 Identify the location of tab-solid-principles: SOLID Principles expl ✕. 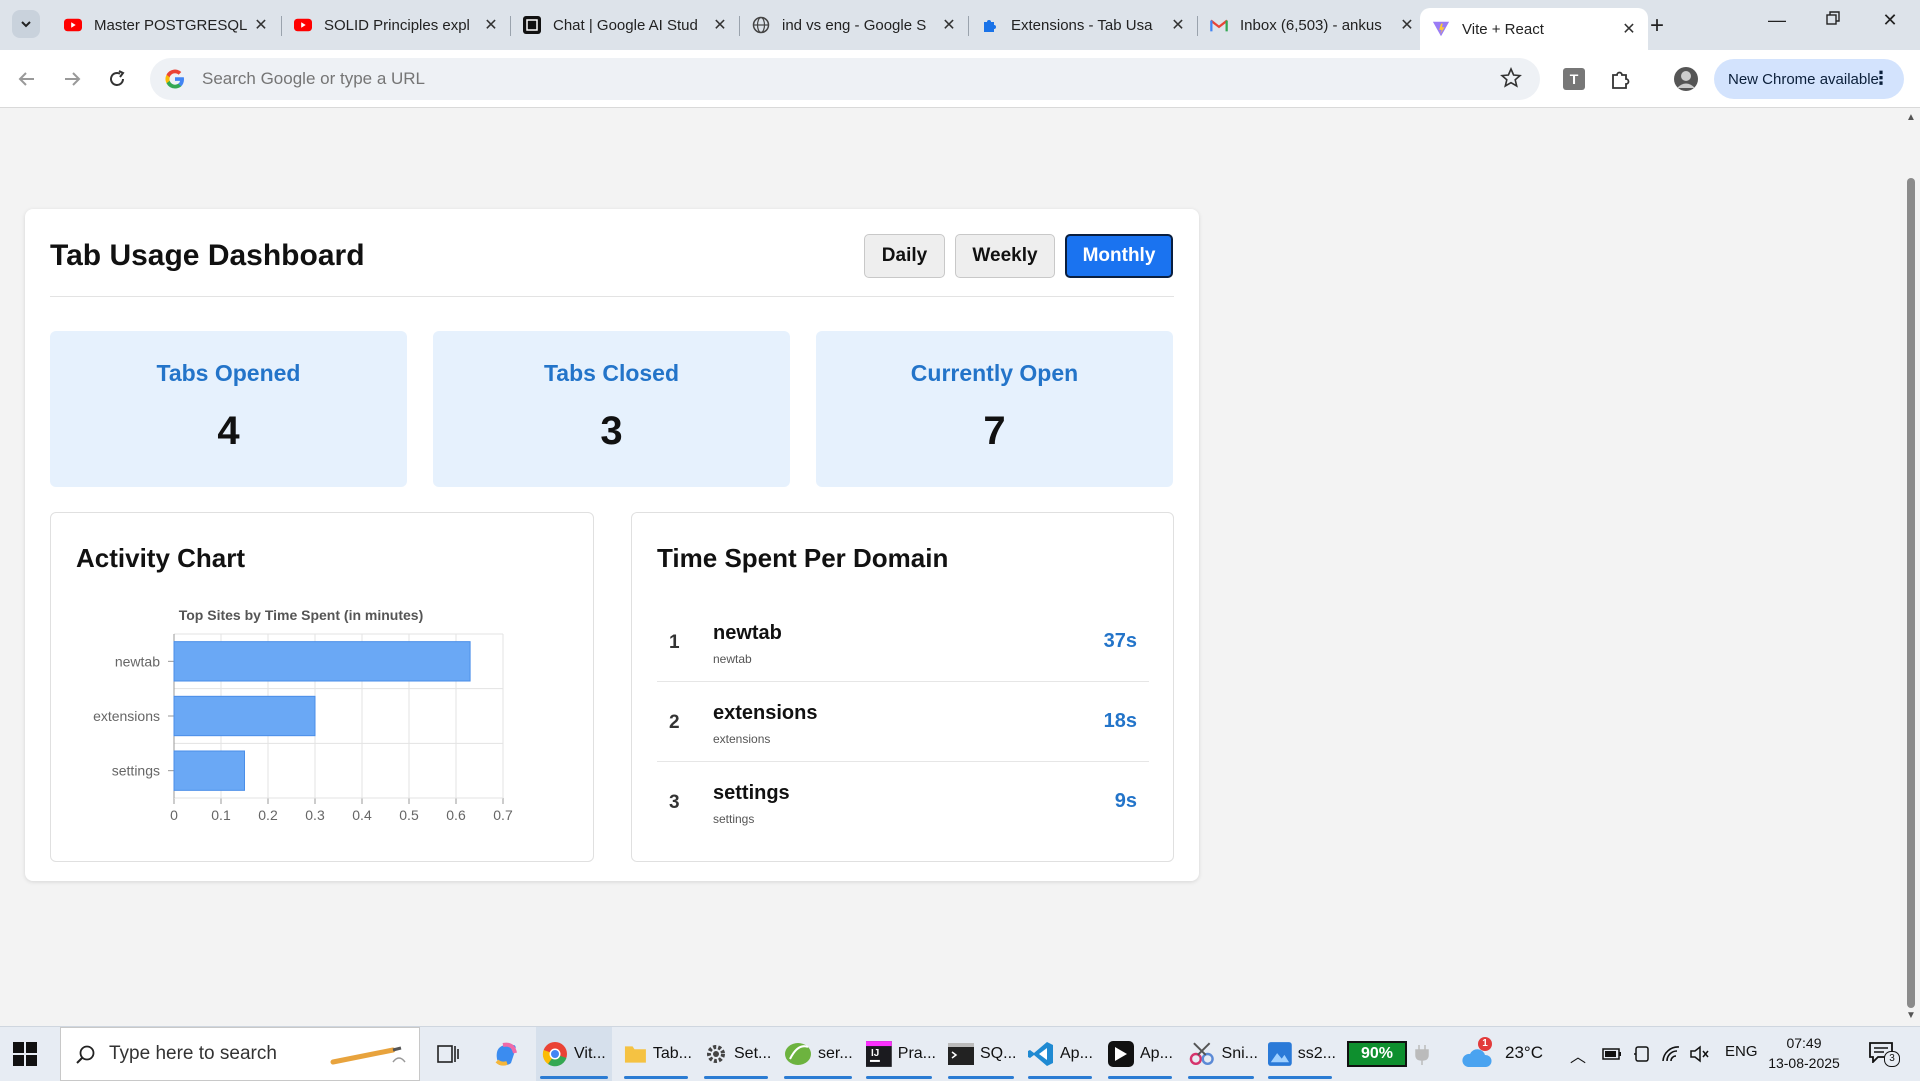
(396, 25).